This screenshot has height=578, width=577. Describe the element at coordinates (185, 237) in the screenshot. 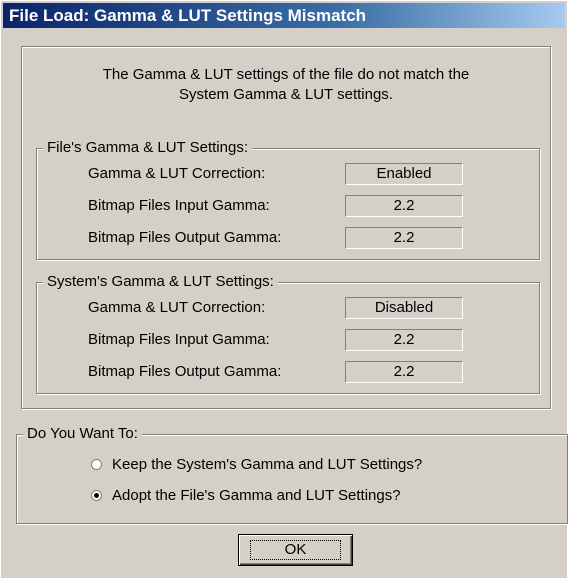

I see `file-output-gamma-label: Bitmap Files Output Gamma:` at that location.